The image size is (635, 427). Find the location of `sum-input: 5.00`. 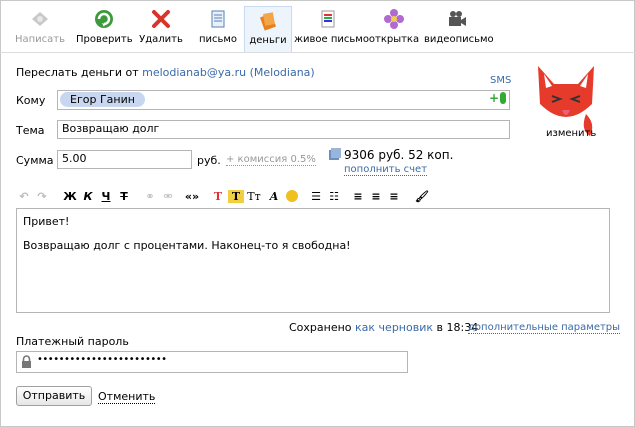

sum-input: 5.00 is located at coordinates (124, 159).